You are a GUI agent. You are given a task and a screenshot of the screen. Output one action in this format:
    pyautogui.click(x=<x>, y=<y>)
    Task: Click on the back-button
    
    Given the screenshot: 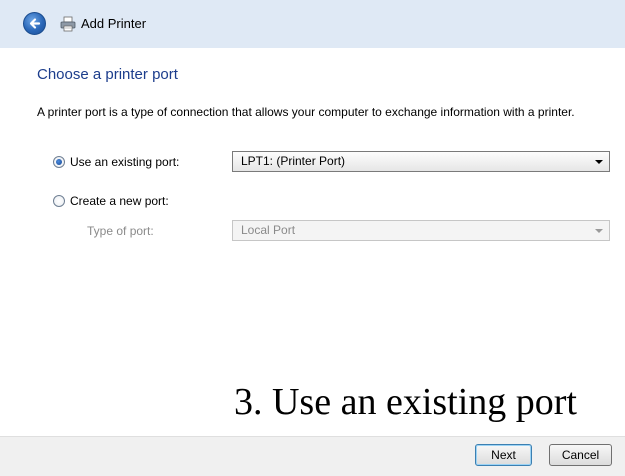 What is the action you would take?
    pyautogui.click(x=34, y=23)
    